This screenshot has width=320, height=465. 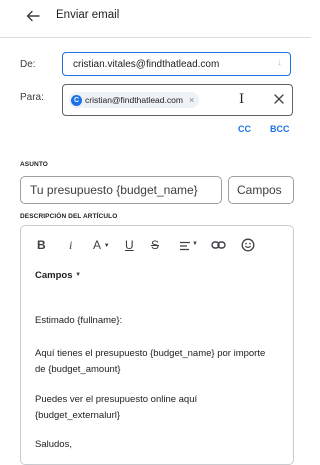 What do you see at coordinates (70, 245) in the screenshot?
I see `italic-button: i` at bounding box center [70, 245].